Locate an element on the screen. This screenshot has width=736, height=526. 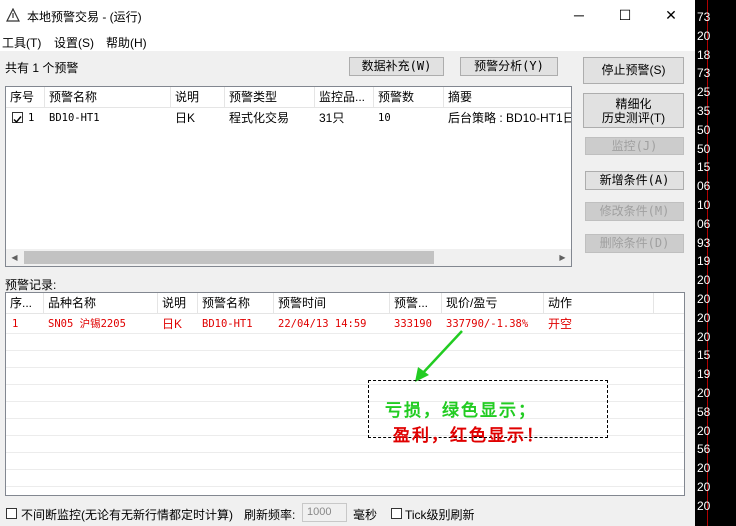
app-icon is located at coordinates (13, 15).